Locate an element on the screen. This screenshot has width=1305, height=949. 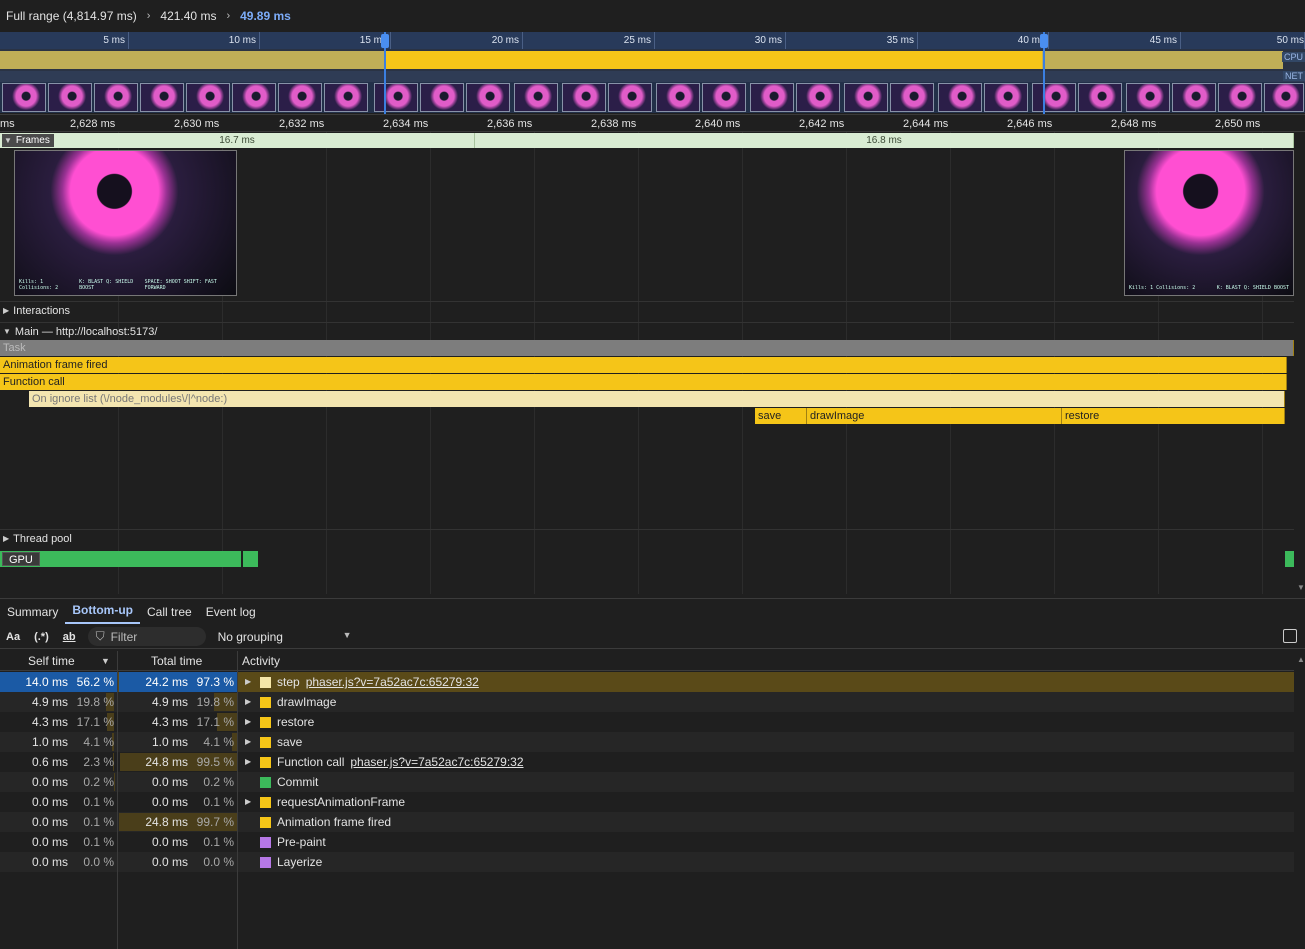
frame-segment: 16.7 ms is located at coordinates (237, 140).